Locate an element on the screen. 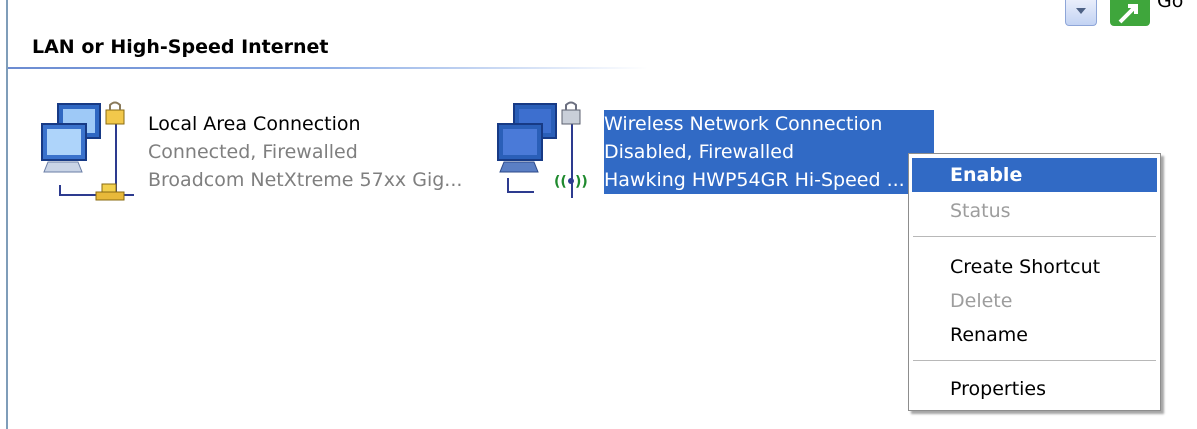 This screenshot has height=429, width=1197. chevron-down-icon is located at coordinates (1081, 11).